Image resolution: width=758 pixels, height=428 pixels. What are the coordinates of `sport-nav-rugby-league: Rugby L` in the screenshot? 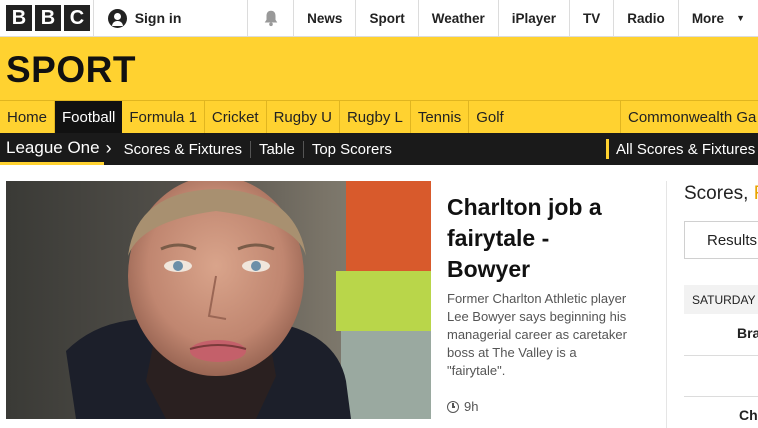 It's located at (375, 117).